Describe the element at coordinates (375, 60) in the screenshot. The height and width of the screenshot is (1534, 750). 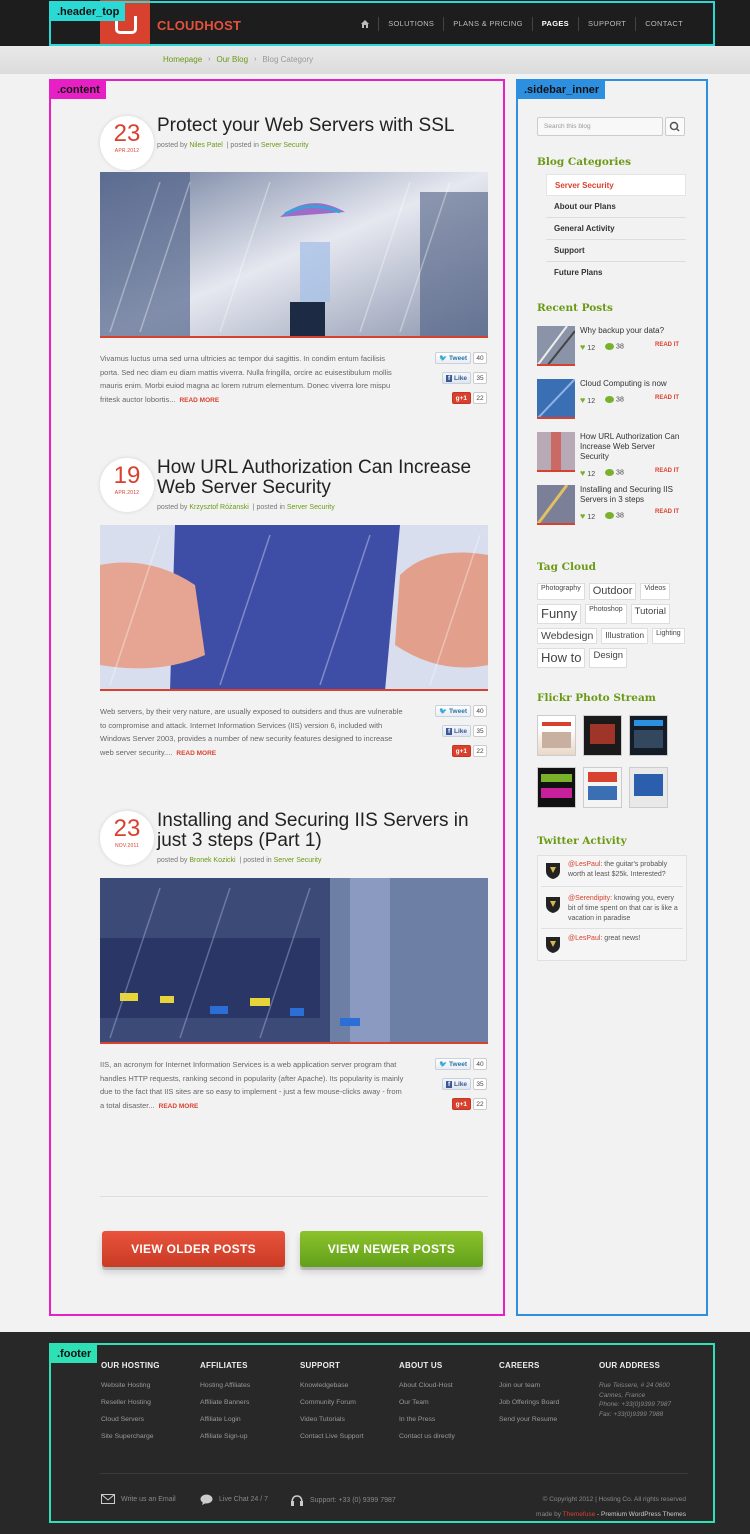
I see `breadcrumb-bar` at that location.